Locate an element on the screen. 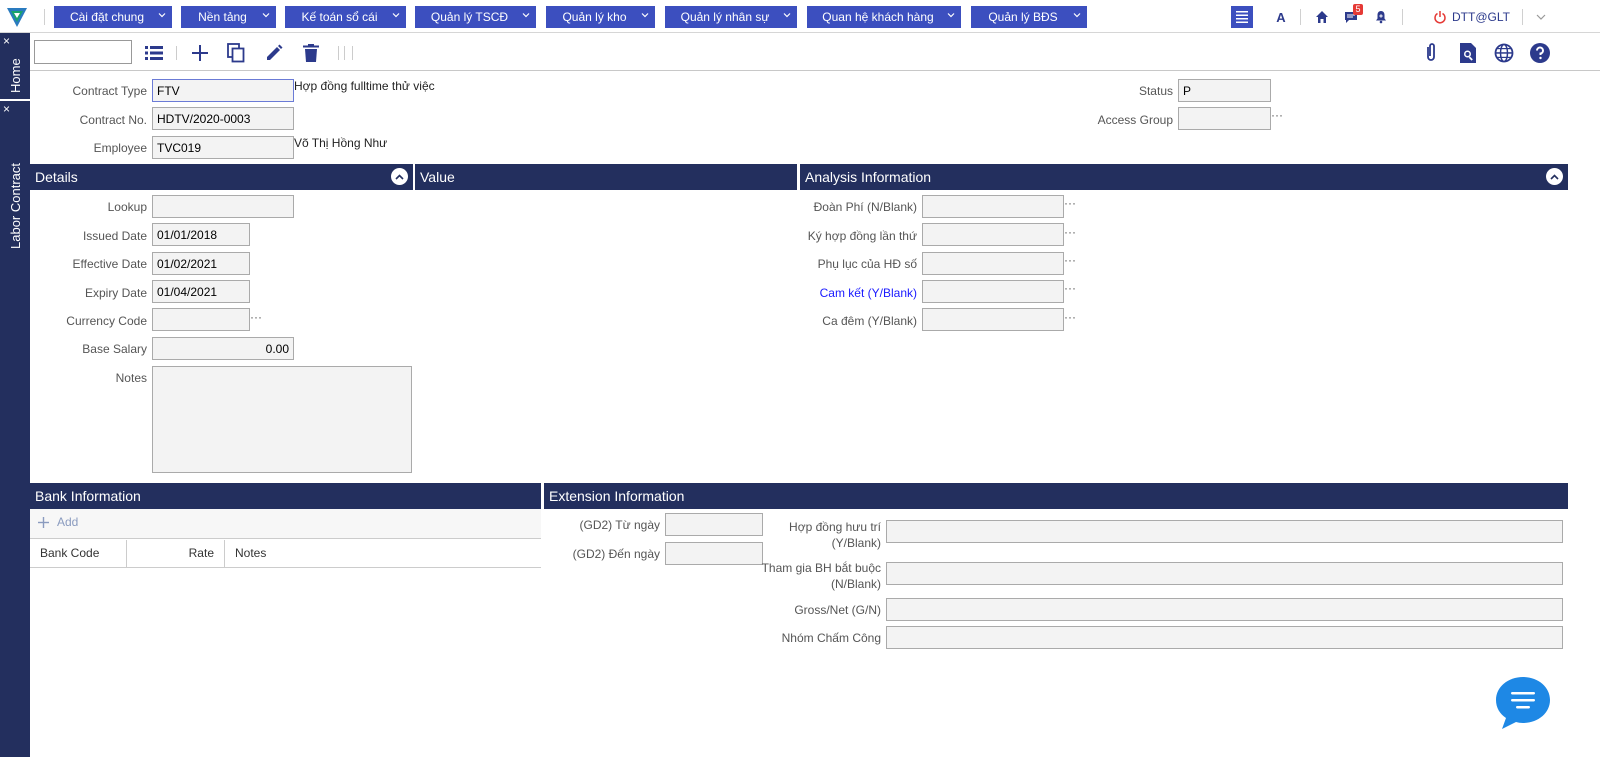 The height and width of the screenshot is (757, 1600). contract-type-field: FTV is located at coordinates (223, 90).